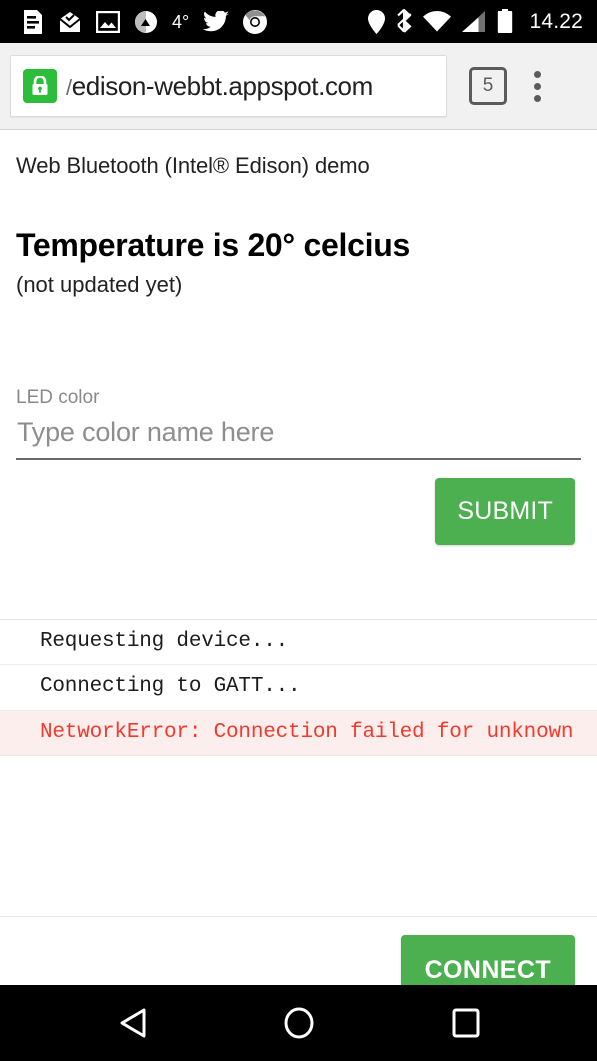 This screenshot has width=597, height=1061. Describe the element at coordinates (298, 511) in the screenshot. I see `submit-row: SUBMIT` at that location.